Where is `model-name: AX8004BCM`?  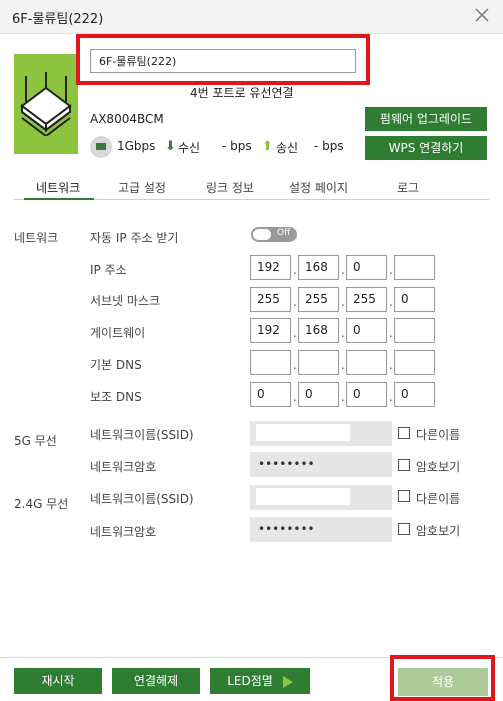 model-name: AX8004BCM is located at coordinates (127, 119).